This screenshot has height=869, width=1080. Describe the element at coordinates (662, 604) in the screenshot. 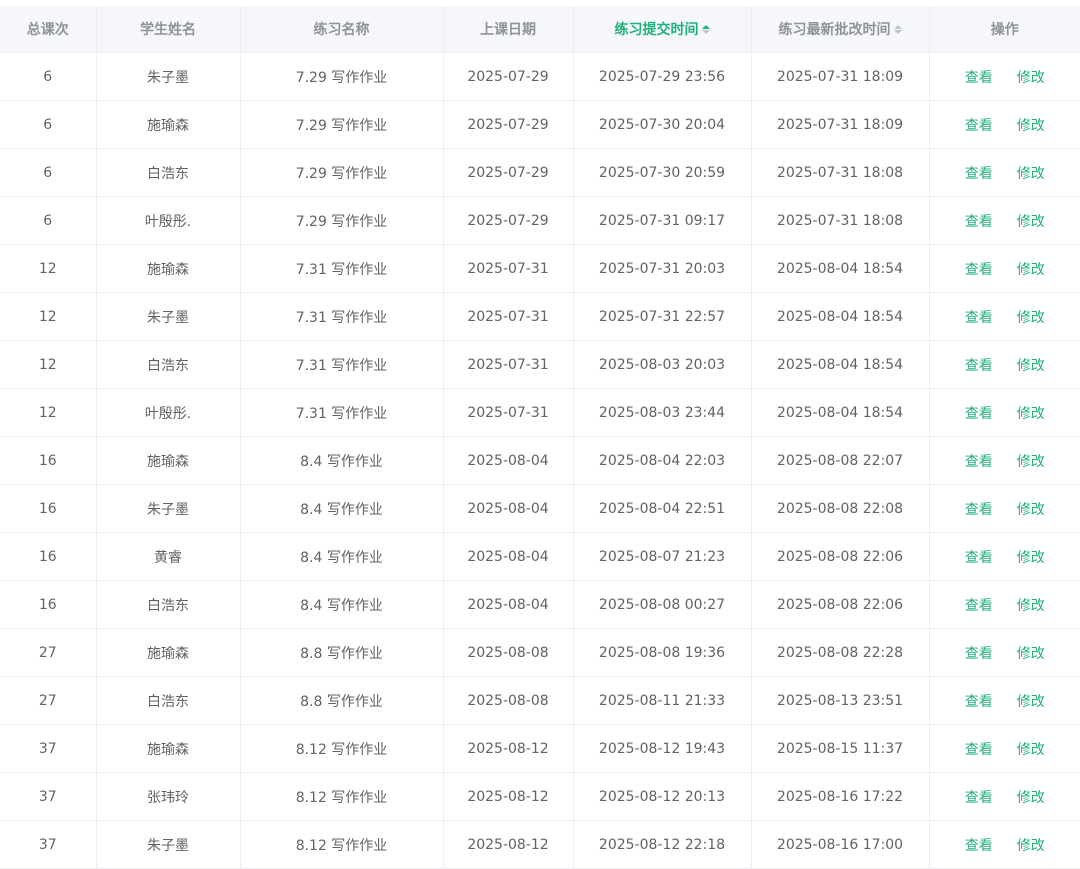

I see `cell-submit-time: 2025-08-08 00:27` at that location.